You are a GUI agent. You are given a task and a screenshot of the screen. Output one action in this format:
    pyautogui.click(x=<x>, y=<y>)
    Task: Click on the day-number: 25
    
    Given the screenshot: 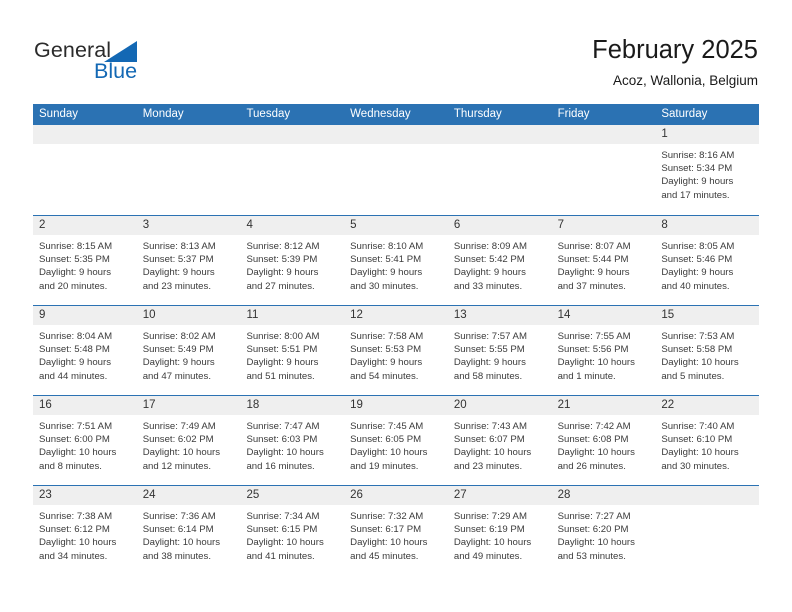 What is the action you would take?
    pyautogui.click(x=253, y=495)
    